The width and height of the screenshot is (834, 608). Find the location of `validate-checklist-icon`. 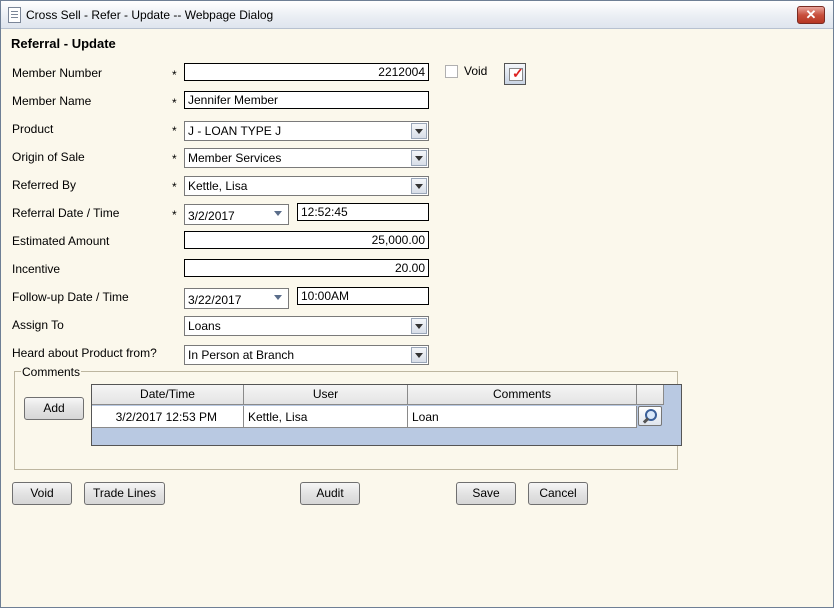

validate-checklist-icon is located at coordinates (515, 74).